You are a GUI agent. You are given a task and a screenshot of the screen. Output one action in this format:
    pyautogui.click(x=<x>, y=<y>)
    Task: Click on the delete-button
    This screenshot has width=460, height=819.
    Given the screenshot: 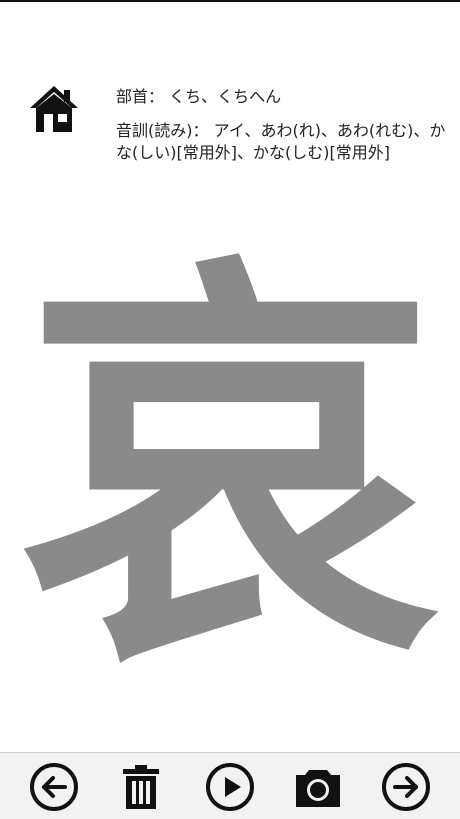 What is the action you would take?
    pyautogui.click(x=141, y=787)
    